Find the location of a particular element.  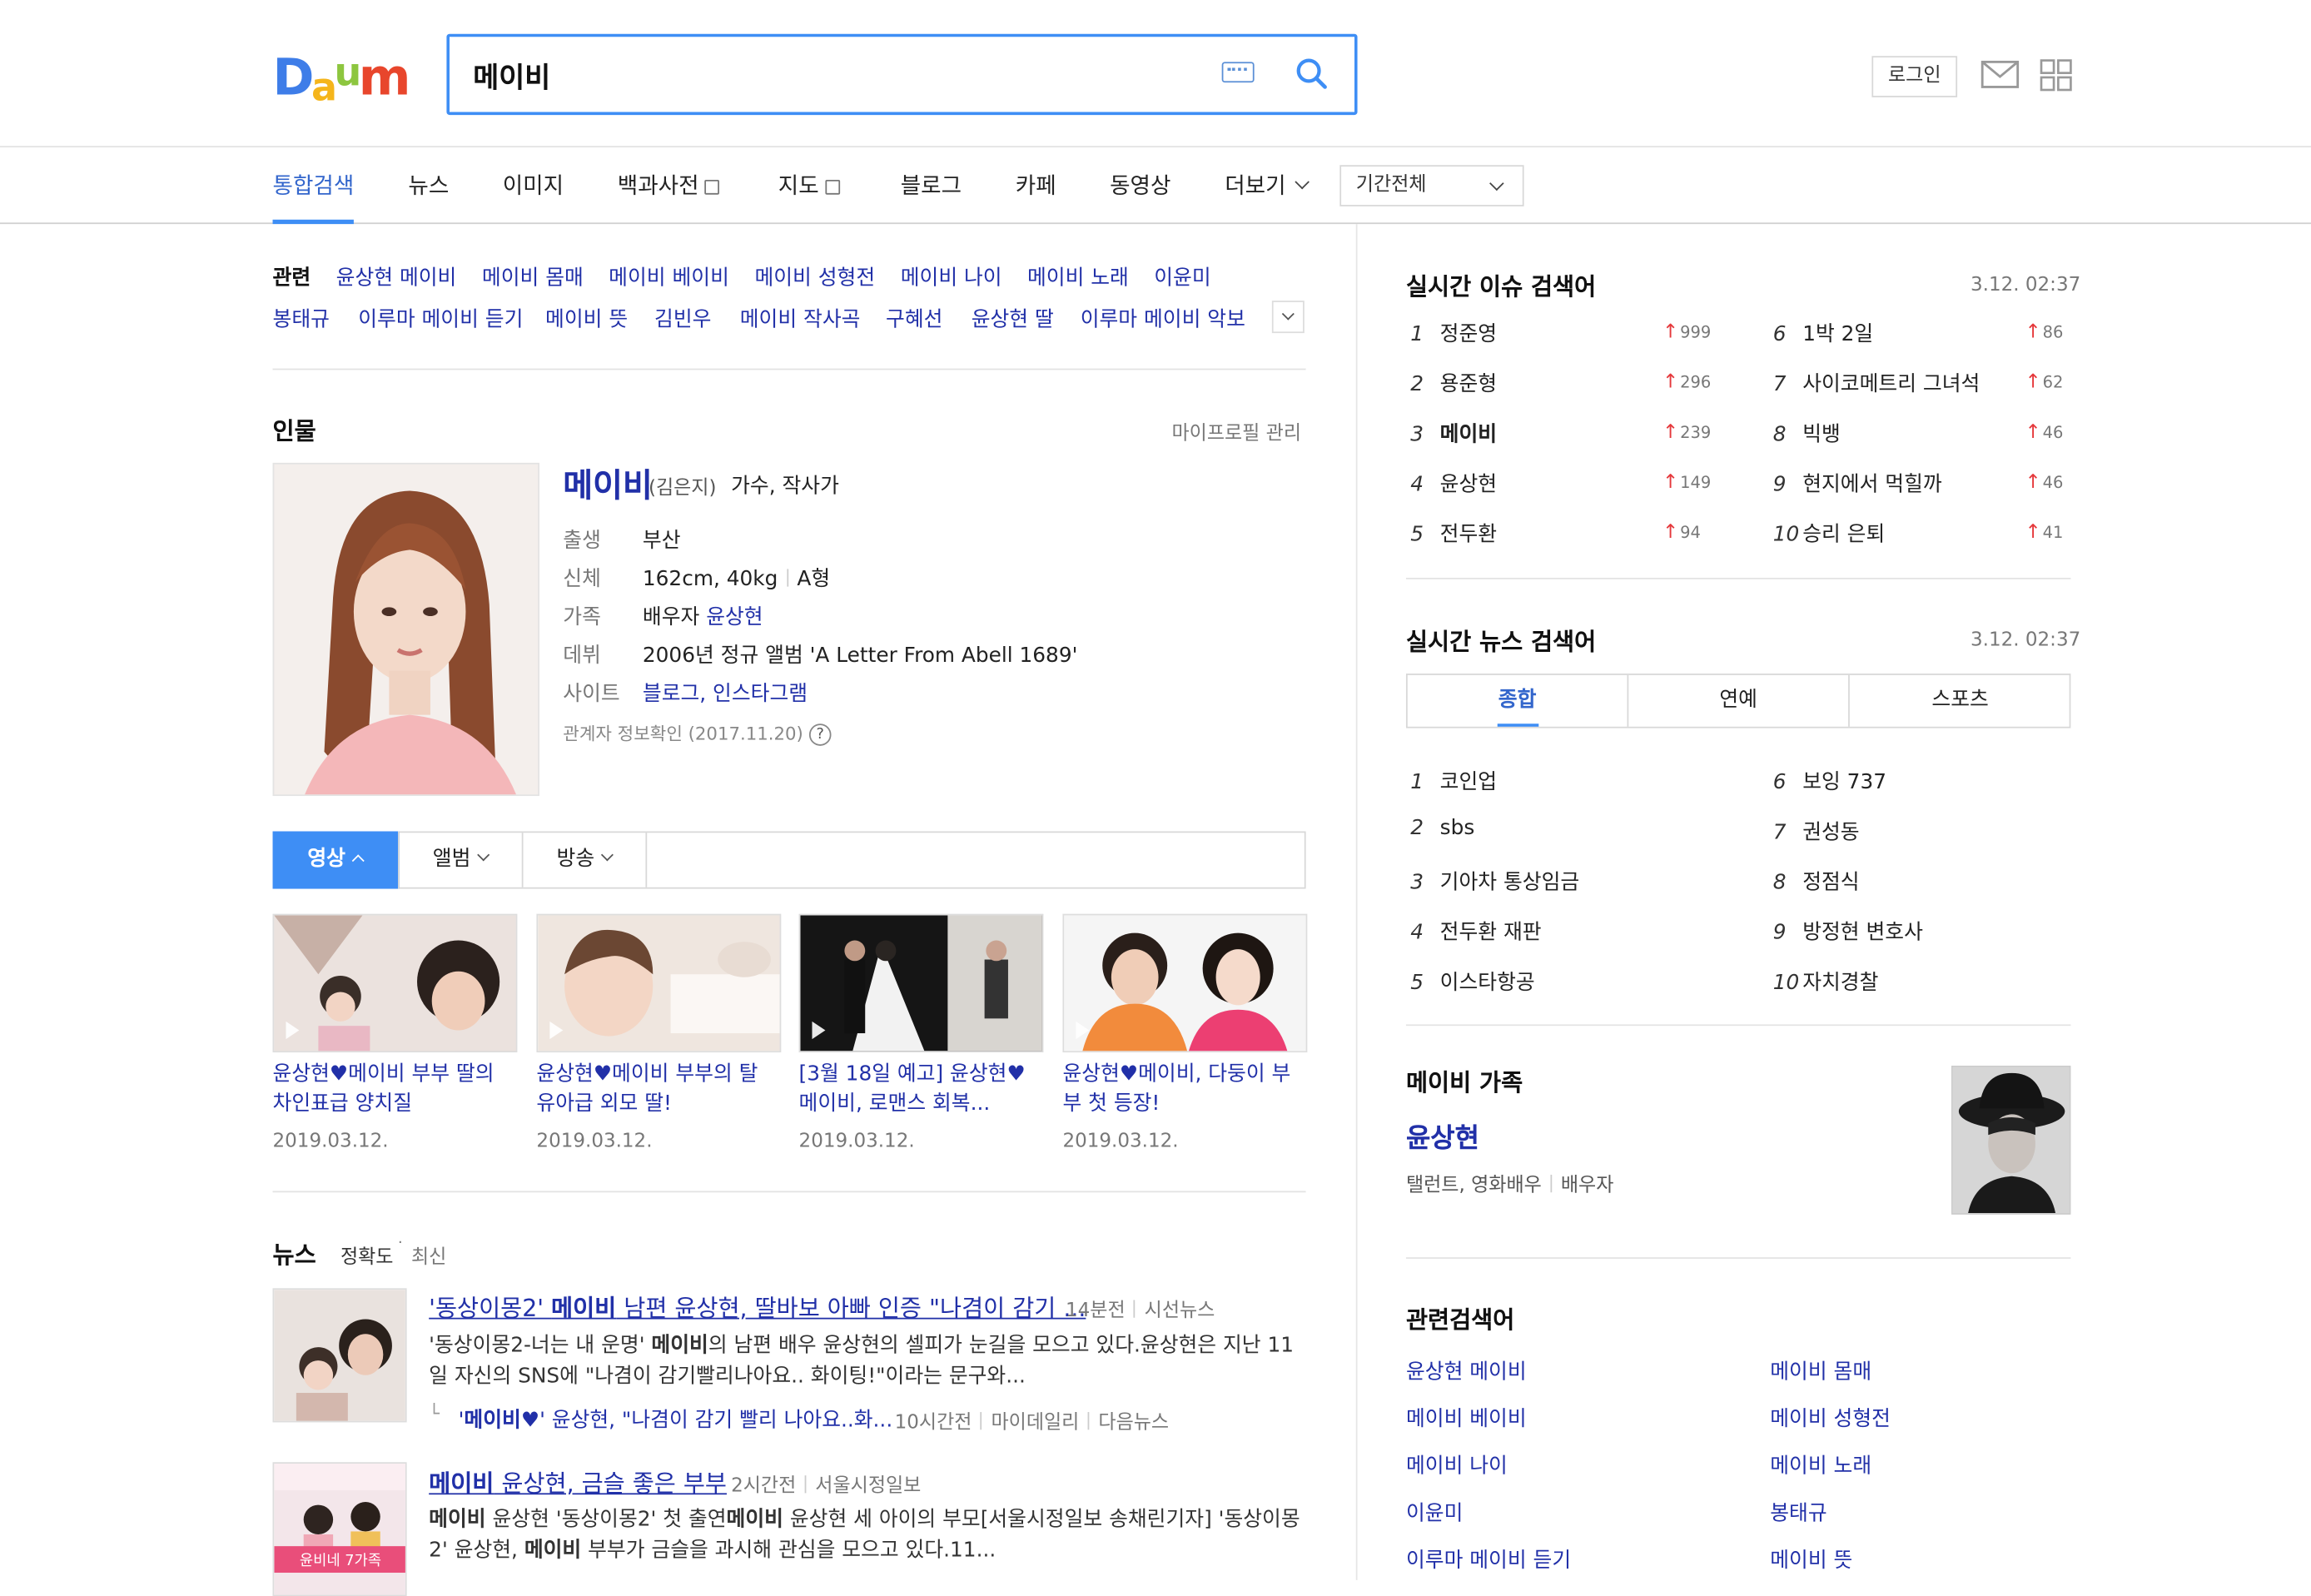

news-rank-item: 4 전두환 재판 is located at coordinates (1475, 931).